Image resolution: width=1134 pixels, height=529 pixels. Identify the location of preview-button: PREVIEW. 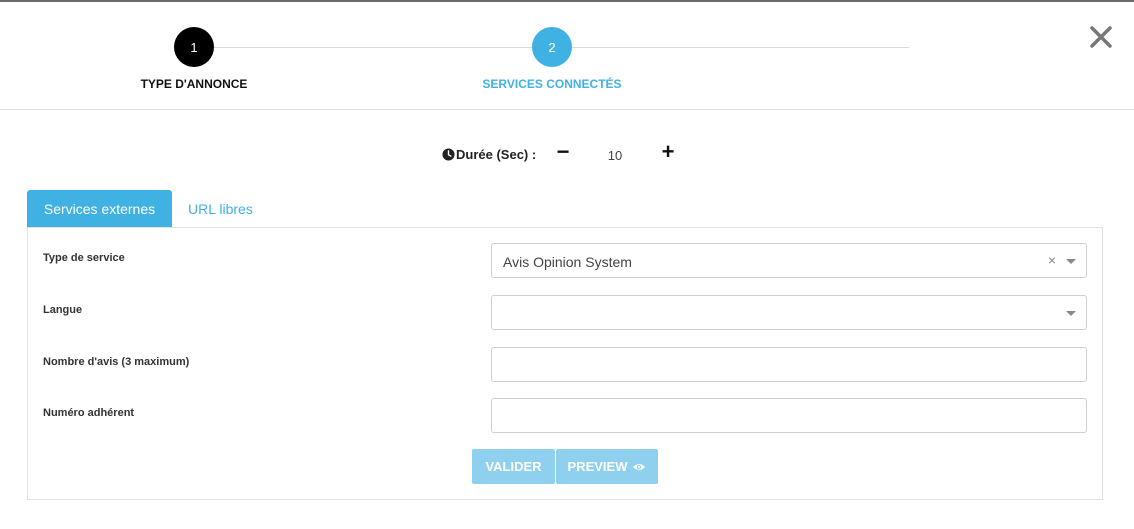
(607, 466).